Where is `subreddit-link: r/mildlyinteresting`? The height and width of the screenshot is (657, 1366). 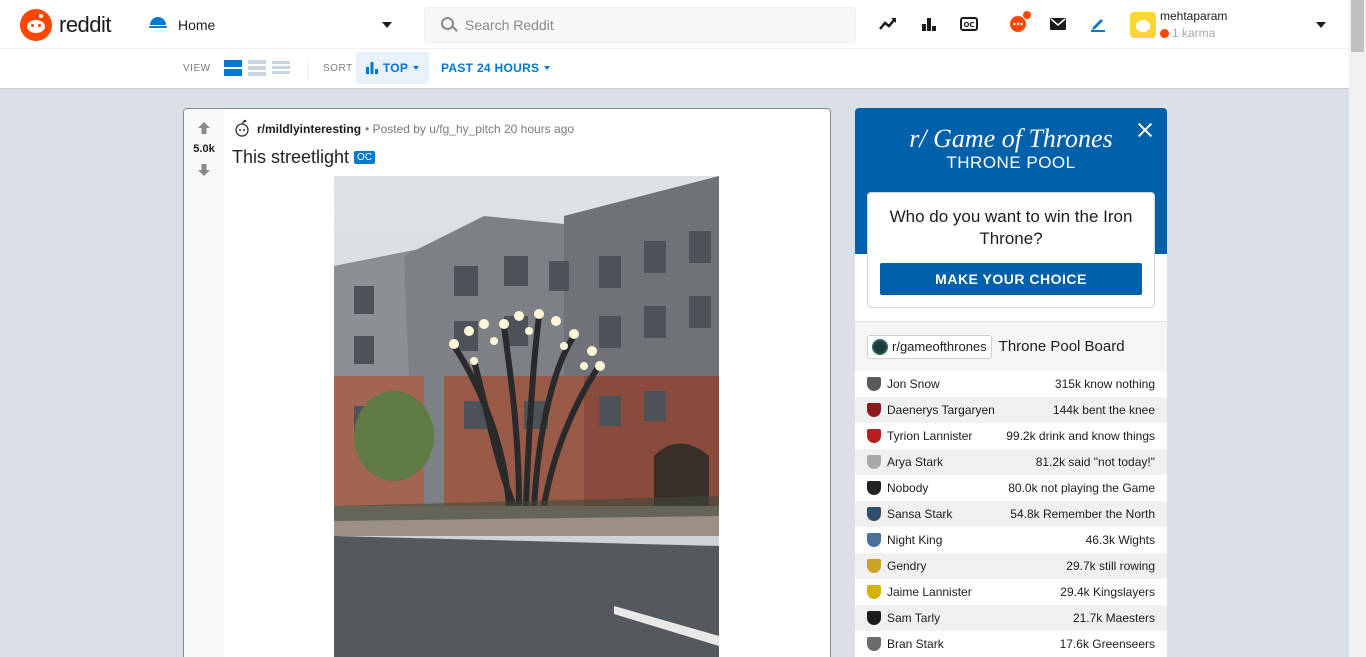
subreddit-link: r/mildlyinteresting is located at coordinates (309, 129).